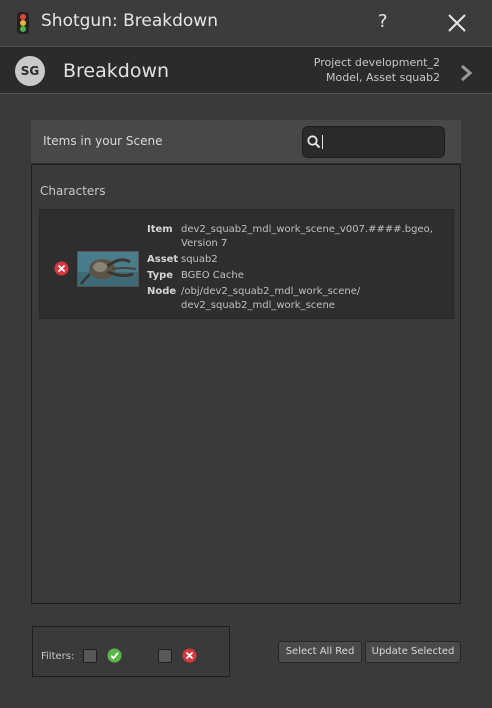 This screenshot has width=492, height=708. What do you see at coordinates (413, 652) in the screenshot?
I see `update-selected-button: Update Selected` at bounding box center [413, 652].